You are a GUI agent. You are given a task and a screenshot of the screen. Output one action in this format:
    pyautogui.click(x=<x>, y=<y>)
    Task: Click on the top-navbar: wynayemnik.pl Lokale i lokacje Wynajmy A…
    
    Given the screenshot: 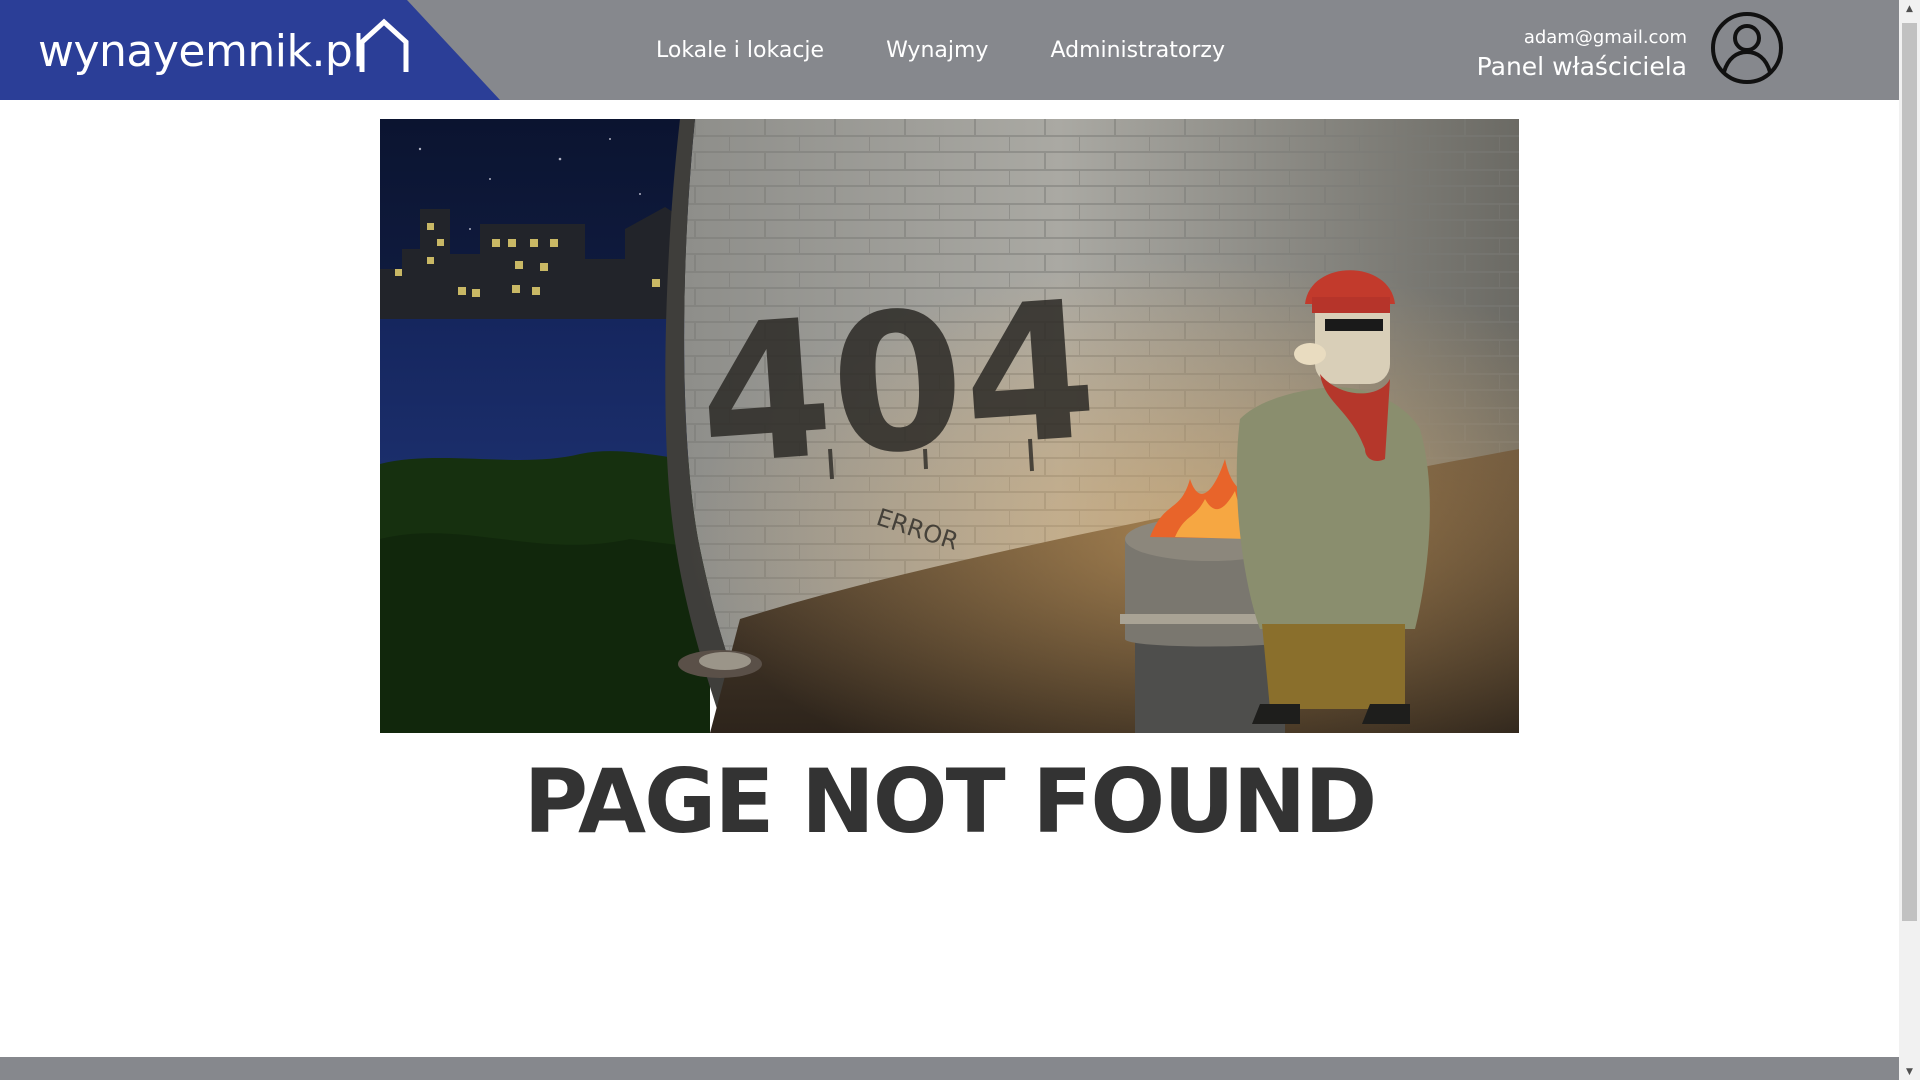 What is the action you would take?
    pyautogui.click(x=949, y=50)
    